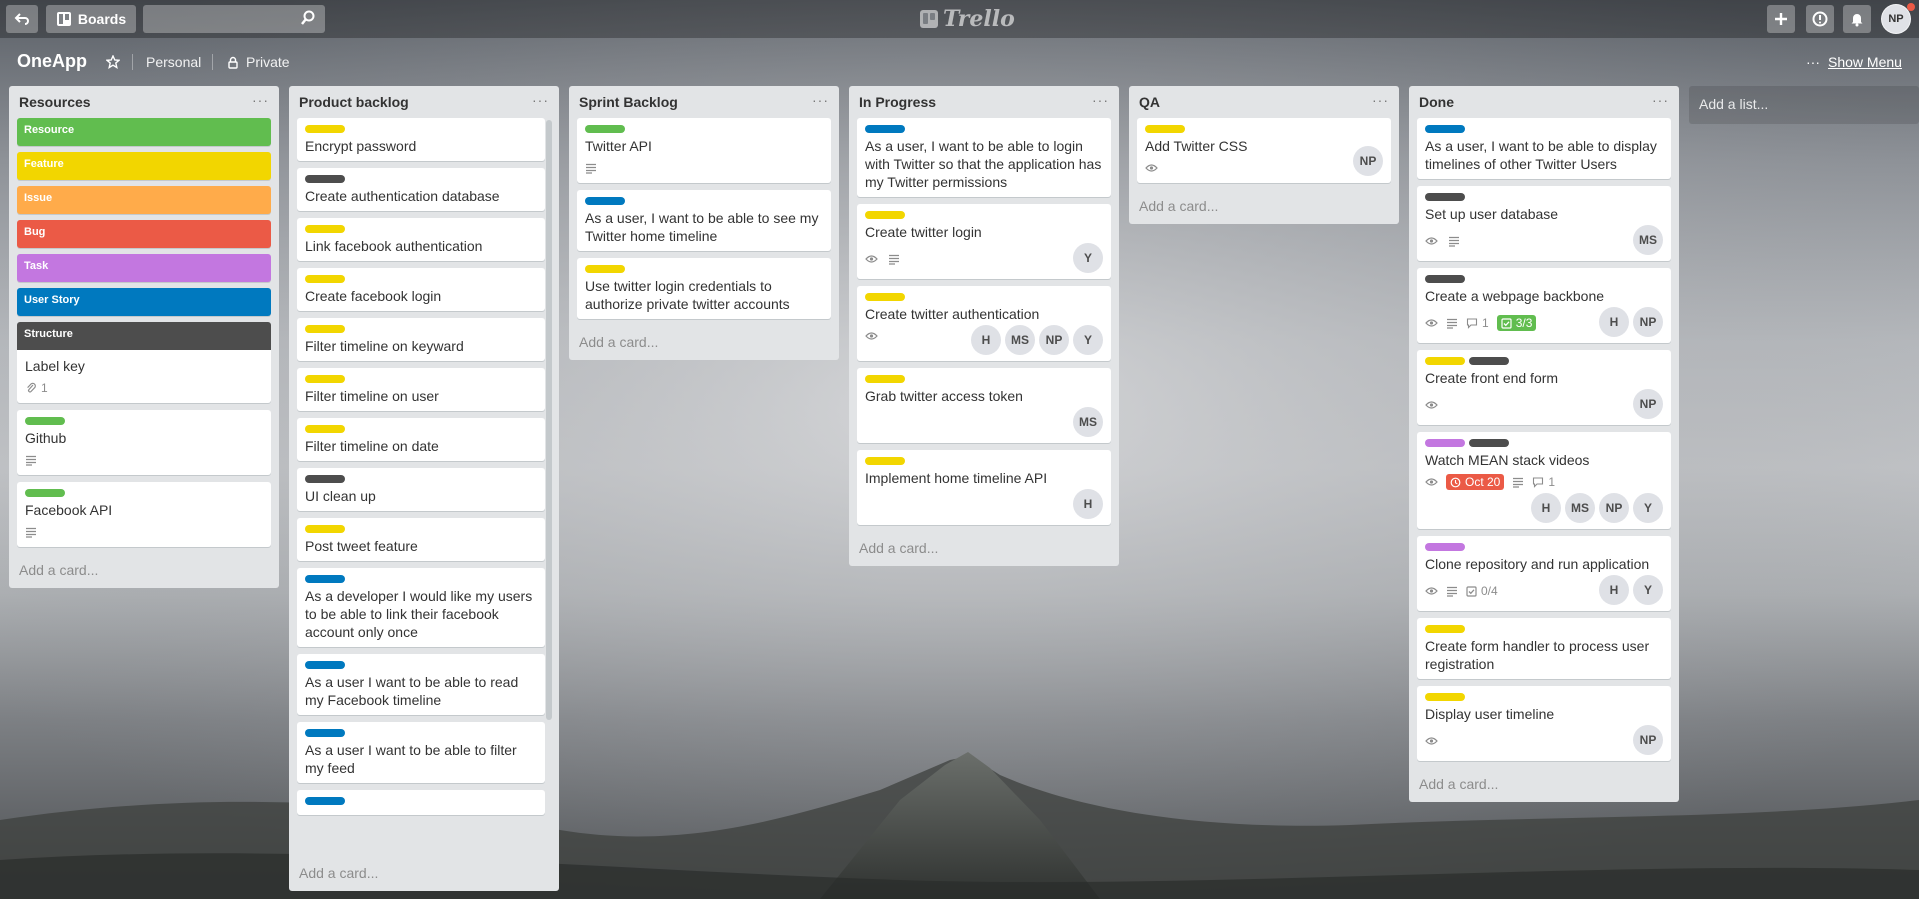 The width and height of the screenshot is (1919, 899). I want to click on list-scrollbar, so click(549, 420).